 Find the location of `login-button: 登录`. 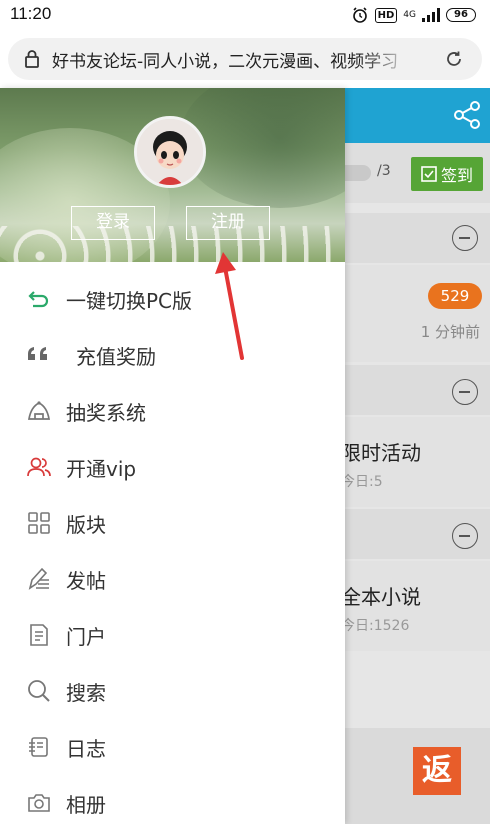

login-button: 登录 is located at coordinates (113, 223).